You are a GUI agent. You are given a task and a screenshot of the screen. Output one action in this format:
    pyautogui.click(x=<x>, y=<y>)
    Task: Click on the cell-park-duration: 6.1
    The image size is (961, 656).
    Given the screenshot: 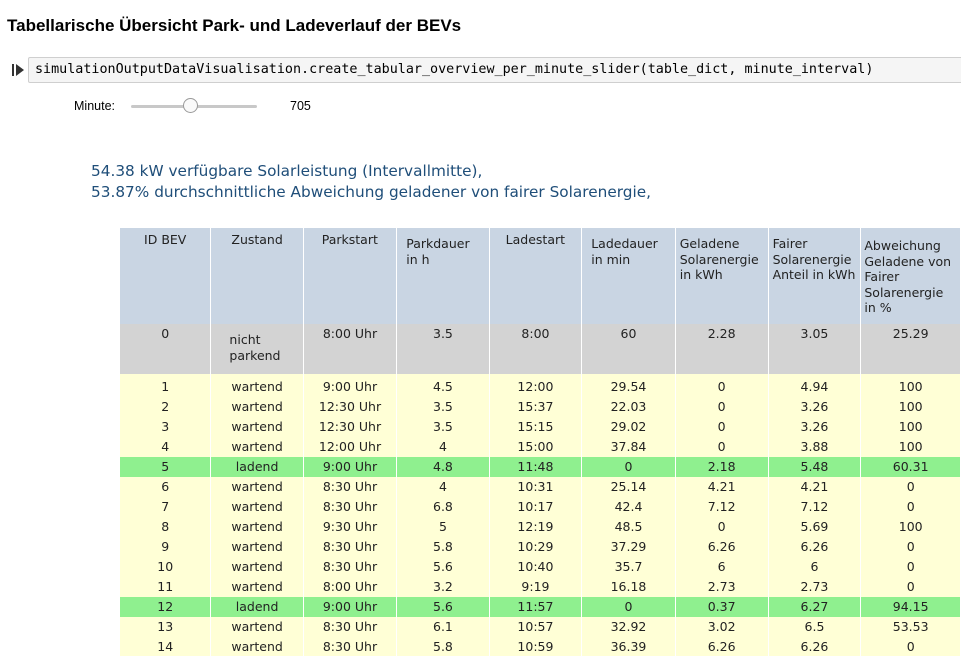 What is the action you would take?
    pyautogui.click(x=443, y=627)
    